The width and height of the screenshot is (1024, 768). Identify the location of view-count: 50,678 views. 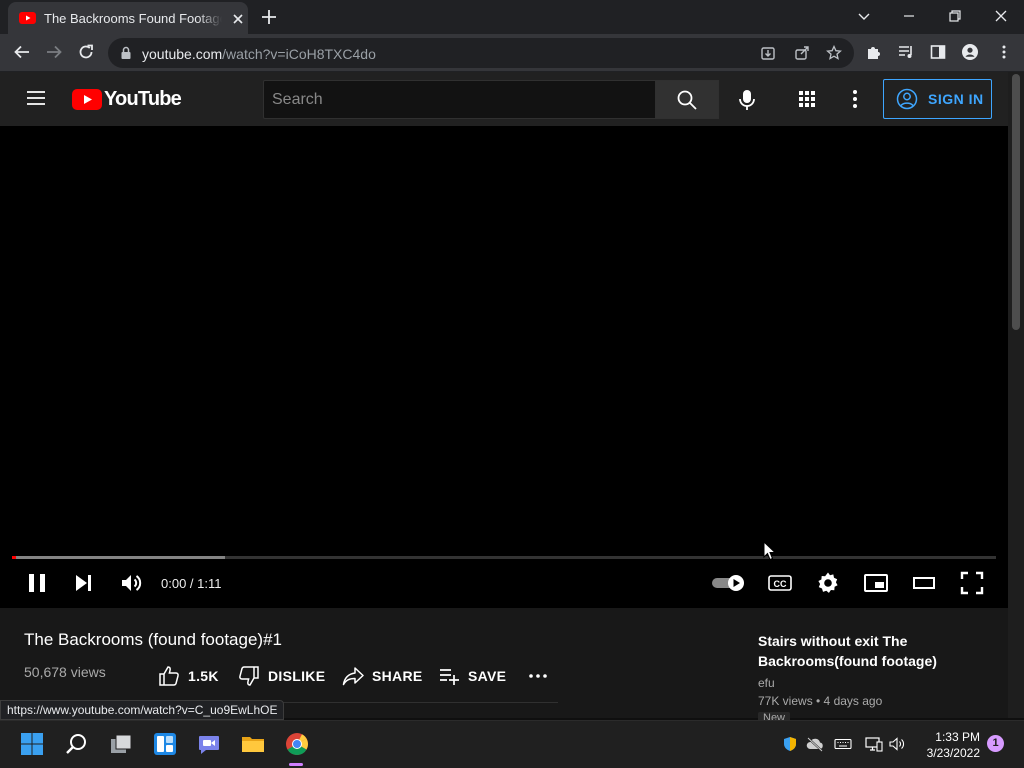
(65, 672).